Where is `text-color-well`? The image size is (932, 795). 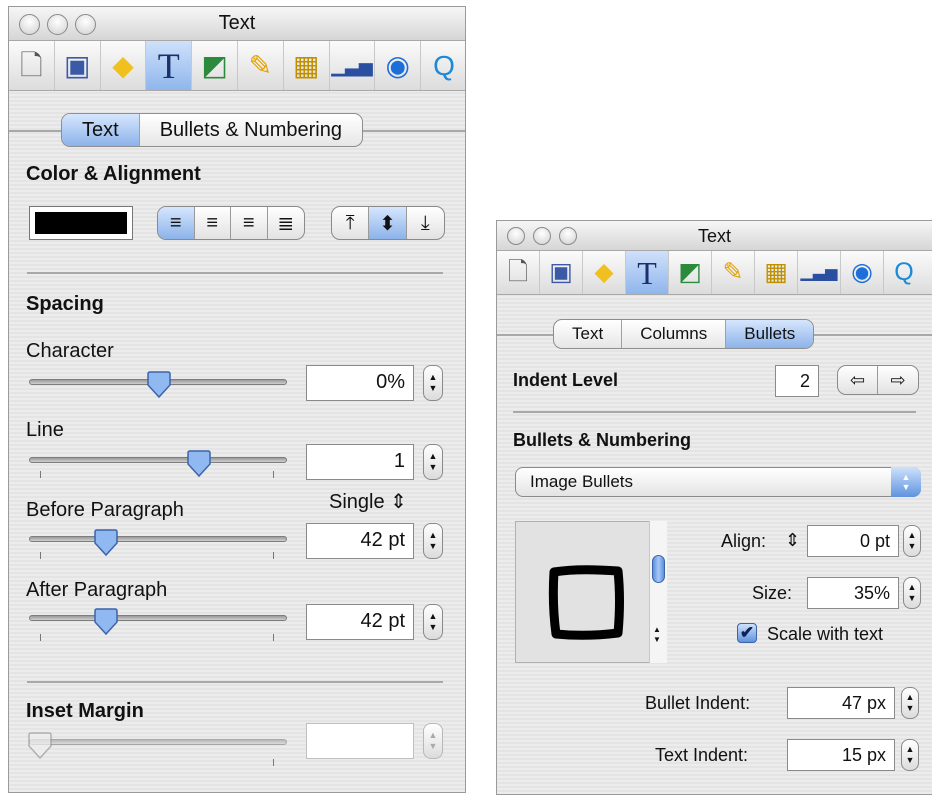
text-color-well is located at coordinates (81, 223).